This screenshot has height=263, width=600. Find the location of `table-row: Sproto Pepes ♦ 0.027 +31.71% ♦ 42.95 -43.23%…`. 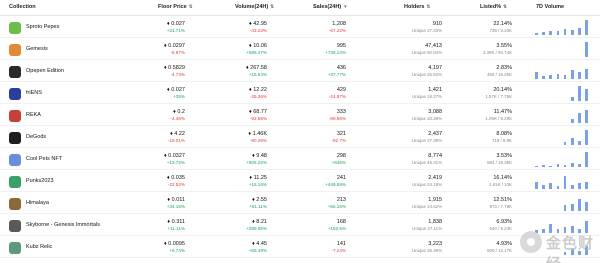

table-row: Sproto Pepes ♦ 0.027 +31.71% ♦ 42.95 -43.23%… is located at coordinates (300, 27).